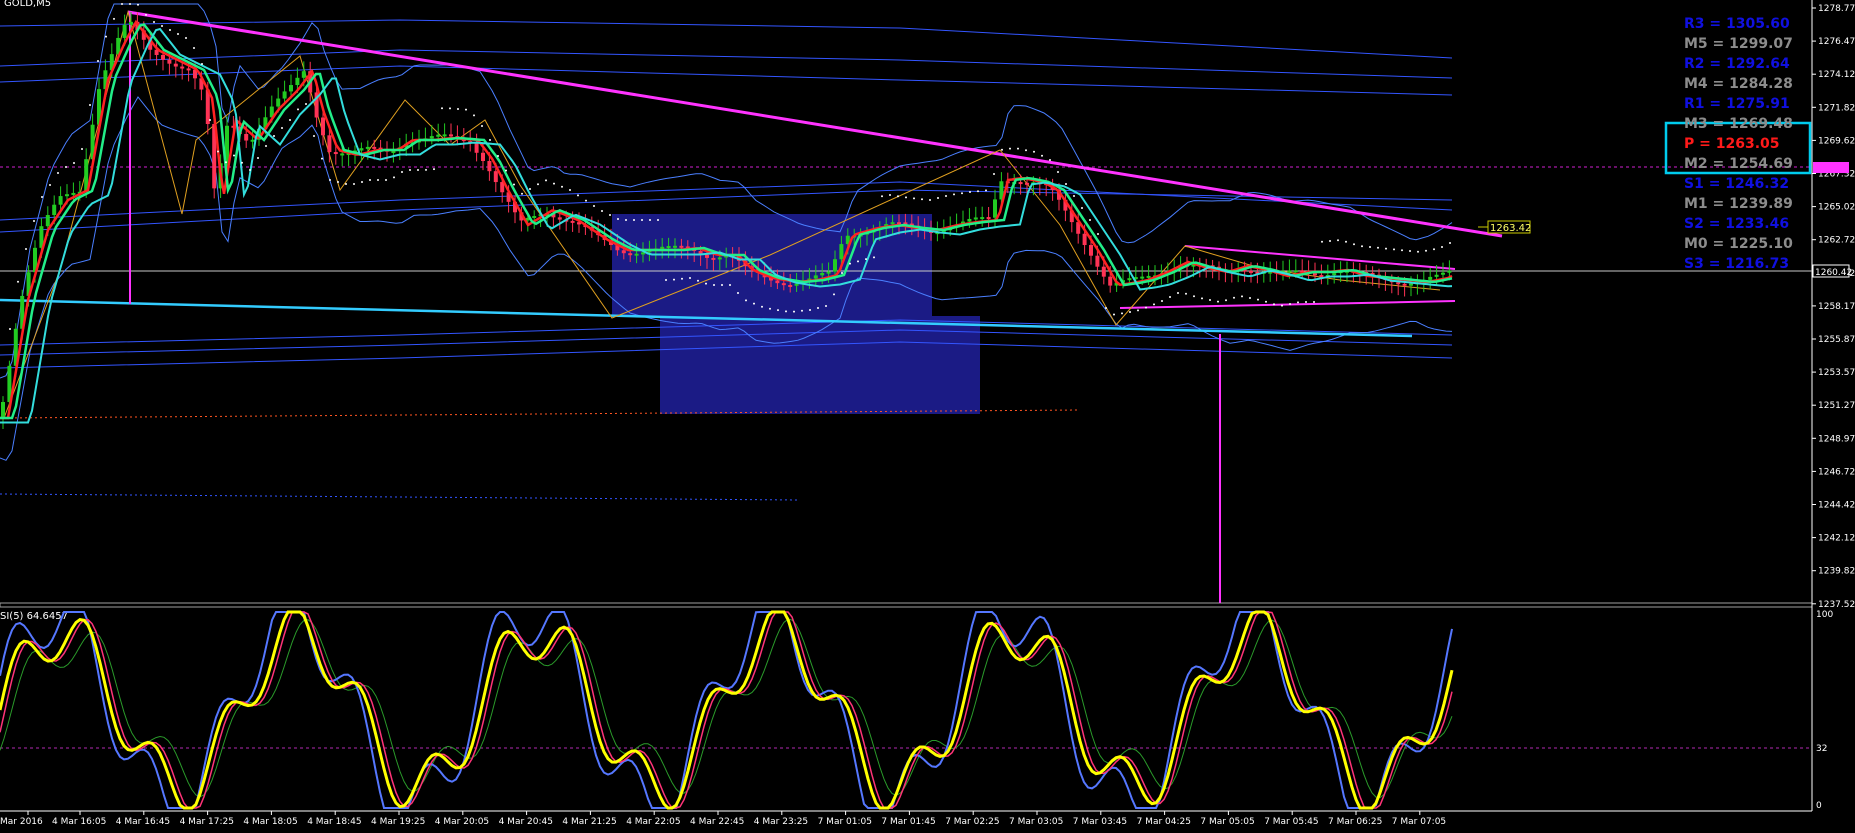  I want to click on zone-rect-upper, so click(772, 265).